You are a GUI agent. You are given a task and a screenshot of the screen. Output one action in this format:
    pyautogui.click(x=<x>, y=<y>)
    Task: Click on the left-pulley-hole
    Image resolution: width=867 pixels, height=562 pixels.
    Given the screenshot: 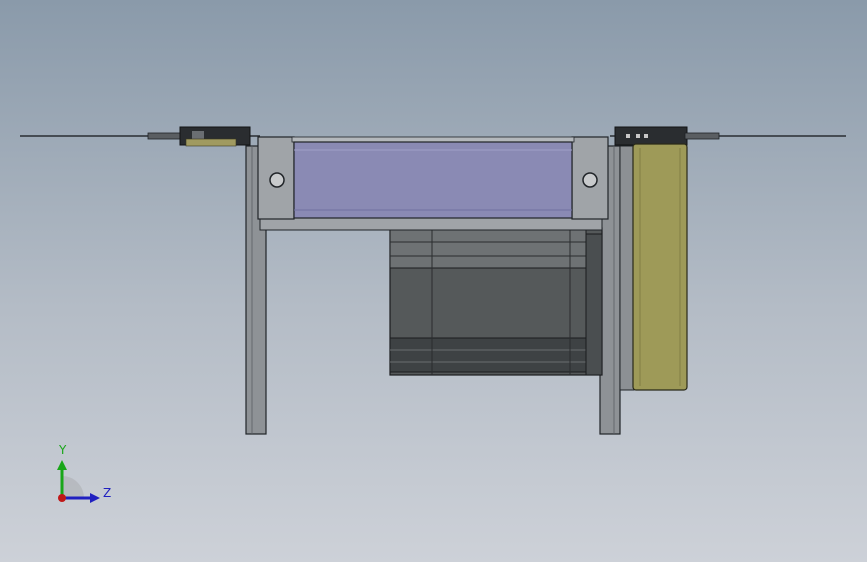 What is the action you would take?
    pyautogui.click(x=277, y=180)
    